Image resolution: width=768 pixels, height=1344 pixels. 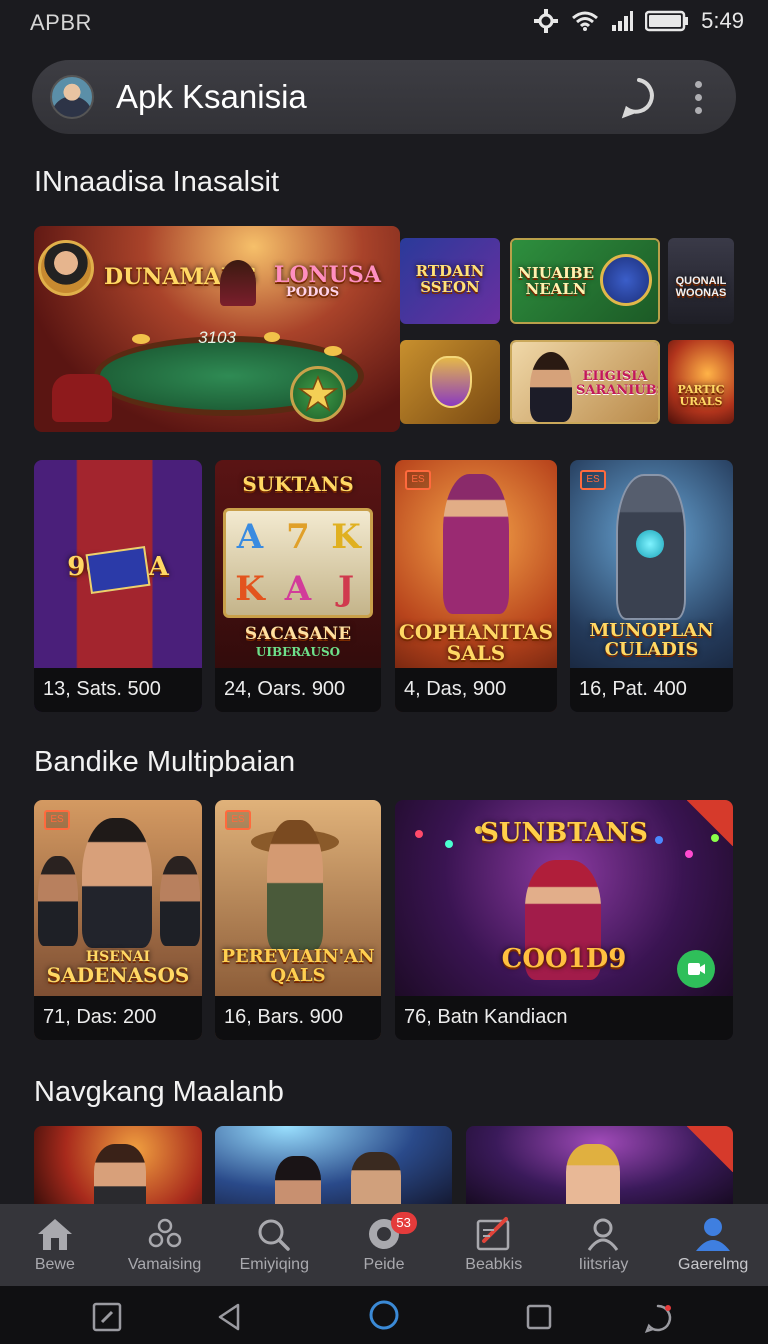 What do you see at coordinates (54, 1264) in the screenshot?
I see `nav-label: Bewe` at bounding box center [54, 1264].